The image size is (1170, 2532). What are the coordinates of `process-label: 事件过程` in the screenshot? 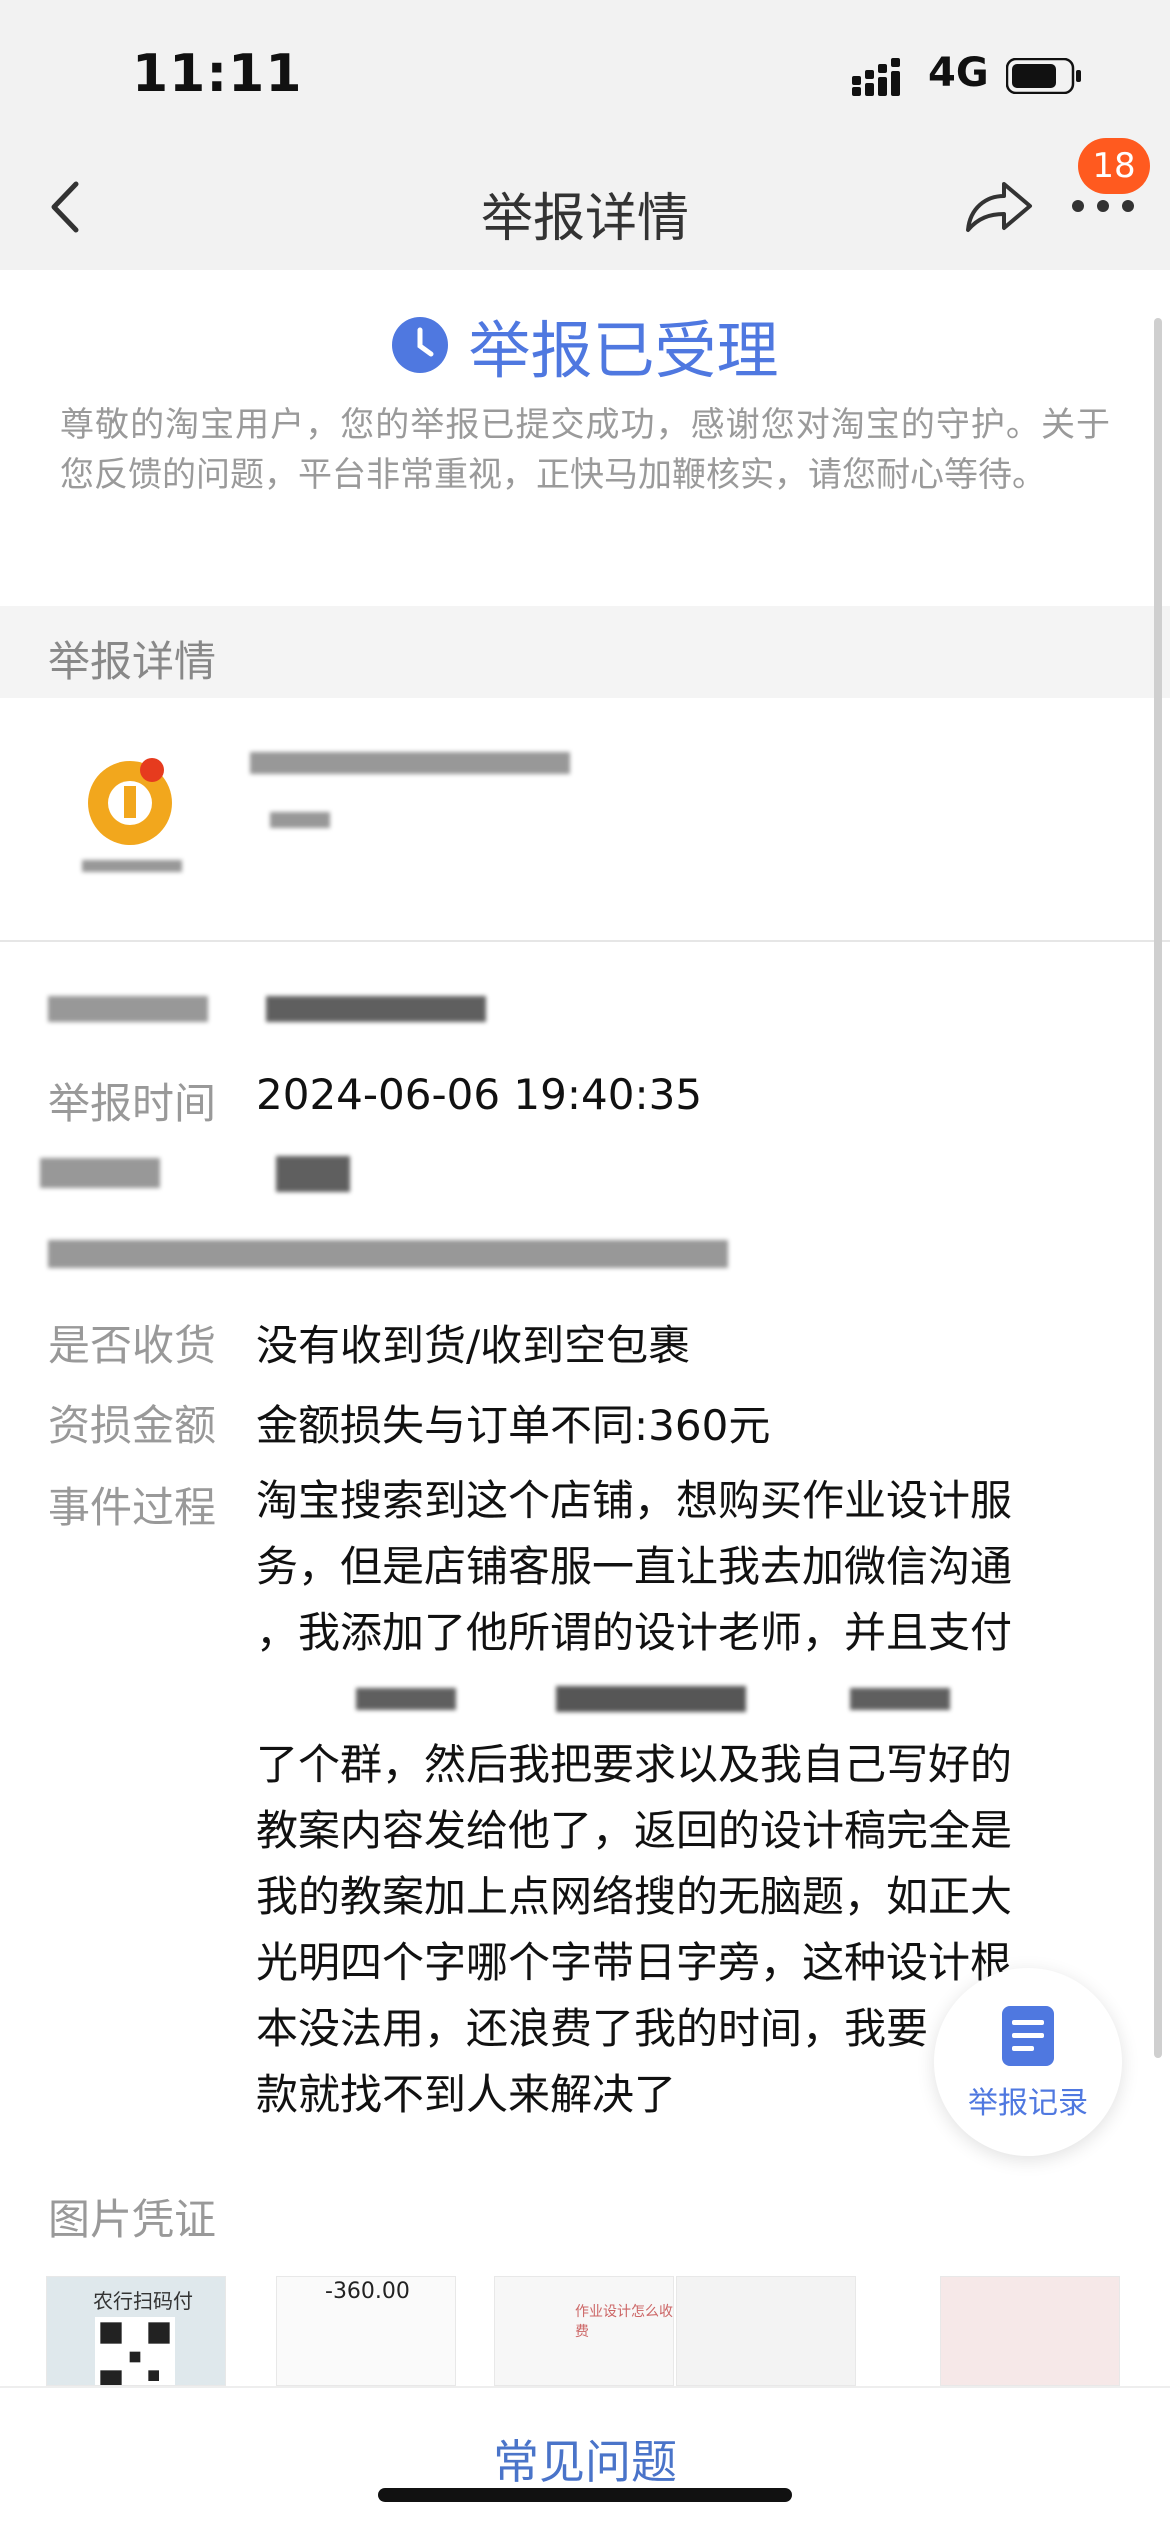 It's located at (132, 1507).